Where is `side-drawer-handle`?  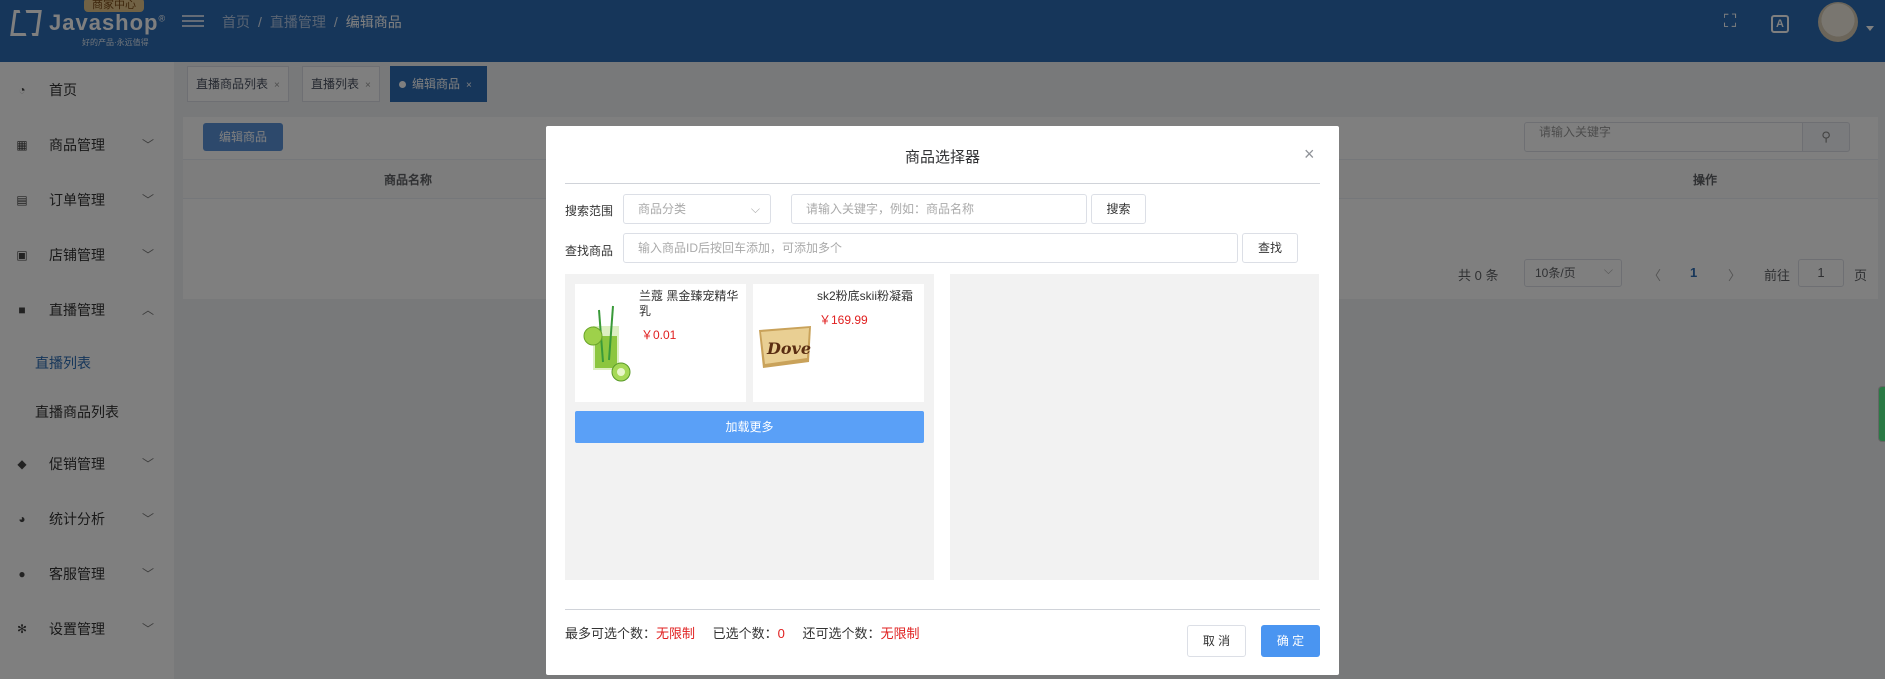
side-drawer-handle is located at coordinates (1881, 414).